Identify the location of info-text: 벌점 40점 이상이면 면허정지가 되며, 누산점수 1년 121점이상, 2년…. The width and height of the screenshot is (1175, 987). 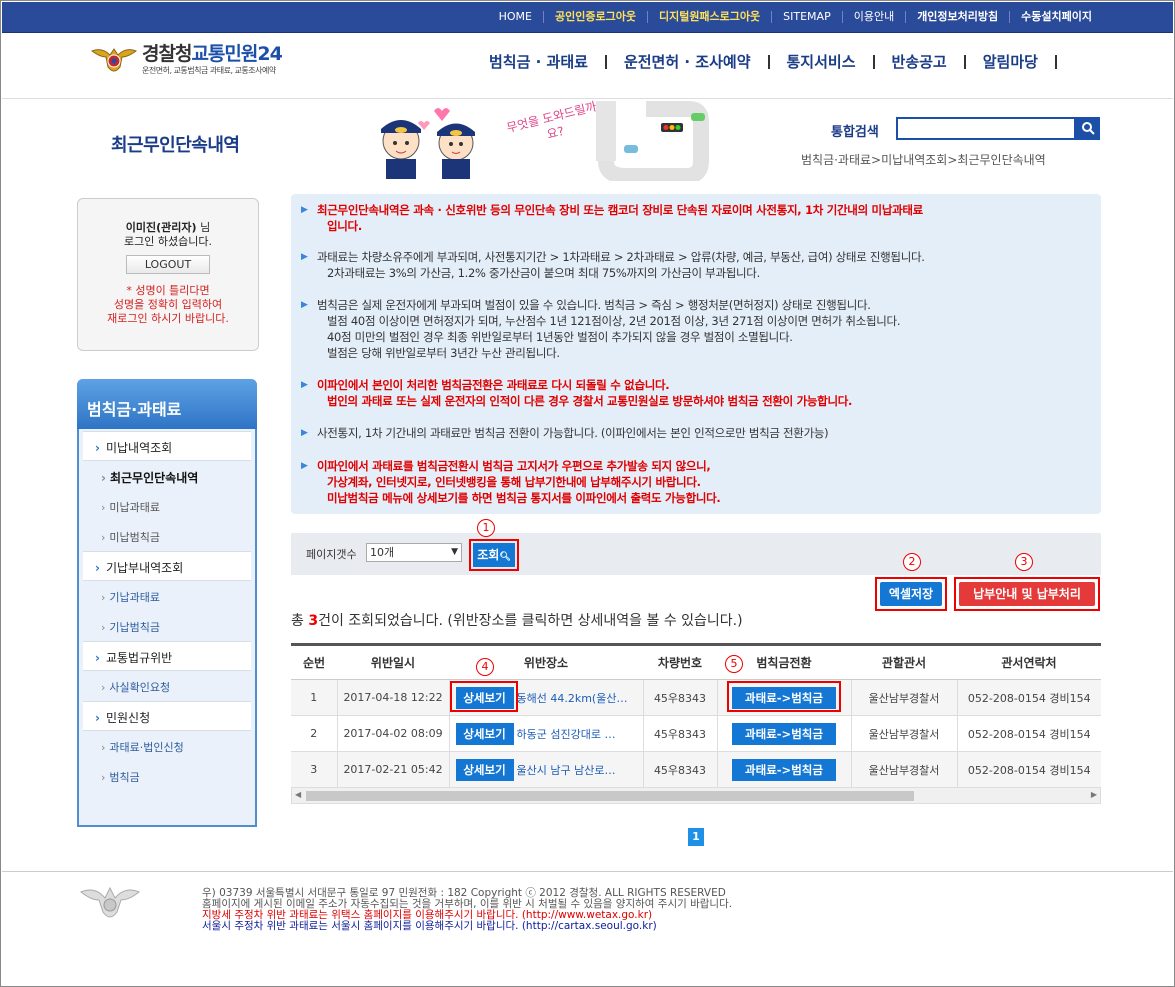
(614, 321).